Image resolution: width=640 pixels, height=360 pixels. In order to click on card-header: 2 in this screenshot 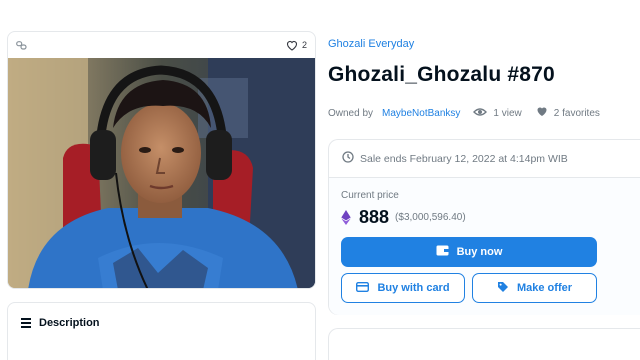, I will do `click(161, 45)`.